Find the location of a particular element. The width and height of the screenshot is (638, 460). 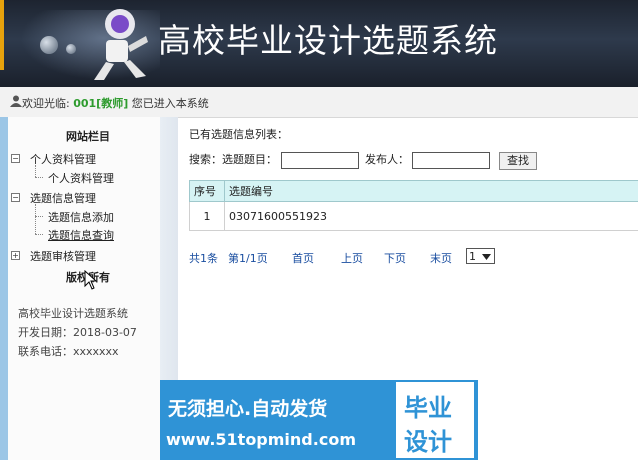

user-icon is located at coordinates (16, 101).